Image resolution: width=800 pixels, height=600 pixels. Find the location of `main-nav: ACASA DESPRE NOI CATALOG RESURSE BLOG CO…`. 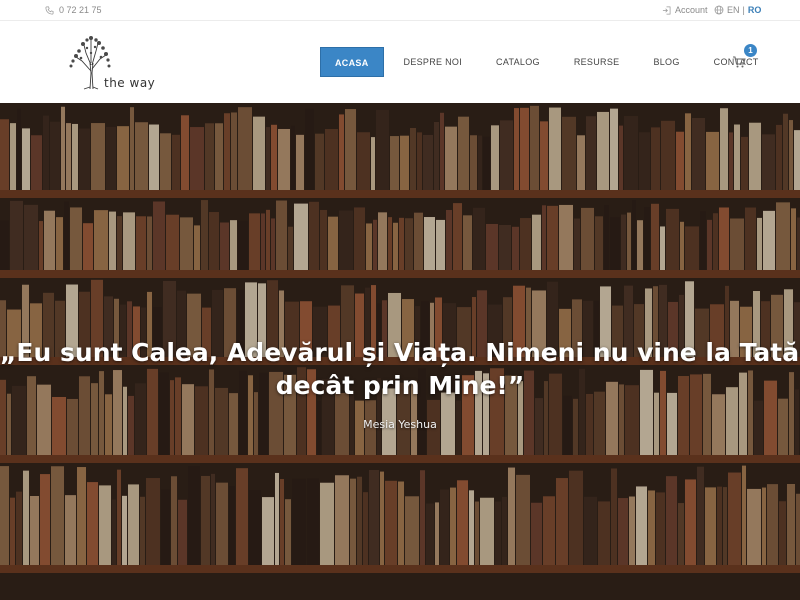

main-nav: ACASA DESPRE NOI CATALOG RESURSE BLOG CO… is located at coordinates (549, 62).